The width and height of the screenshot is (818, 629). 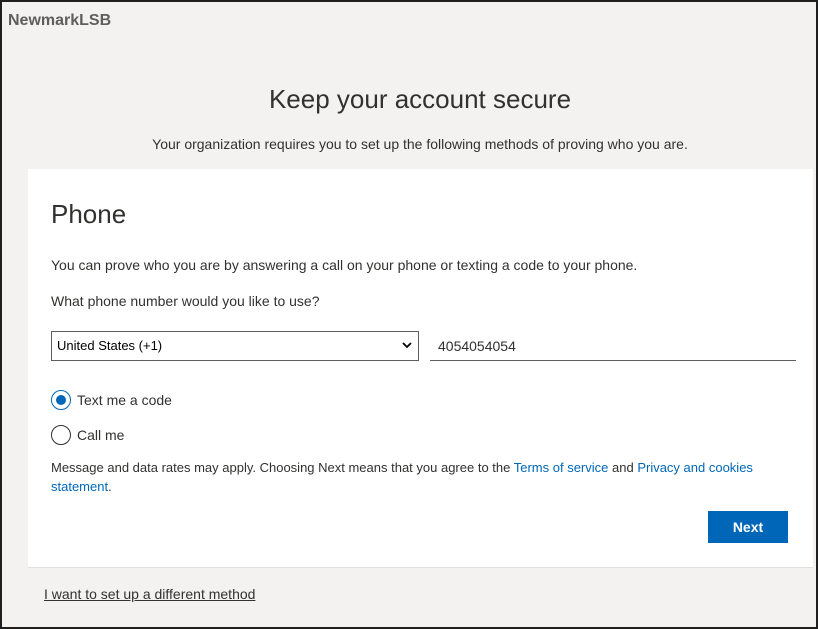 I want to click on country-code-value: United States (+1), so click(x=110, y=345).